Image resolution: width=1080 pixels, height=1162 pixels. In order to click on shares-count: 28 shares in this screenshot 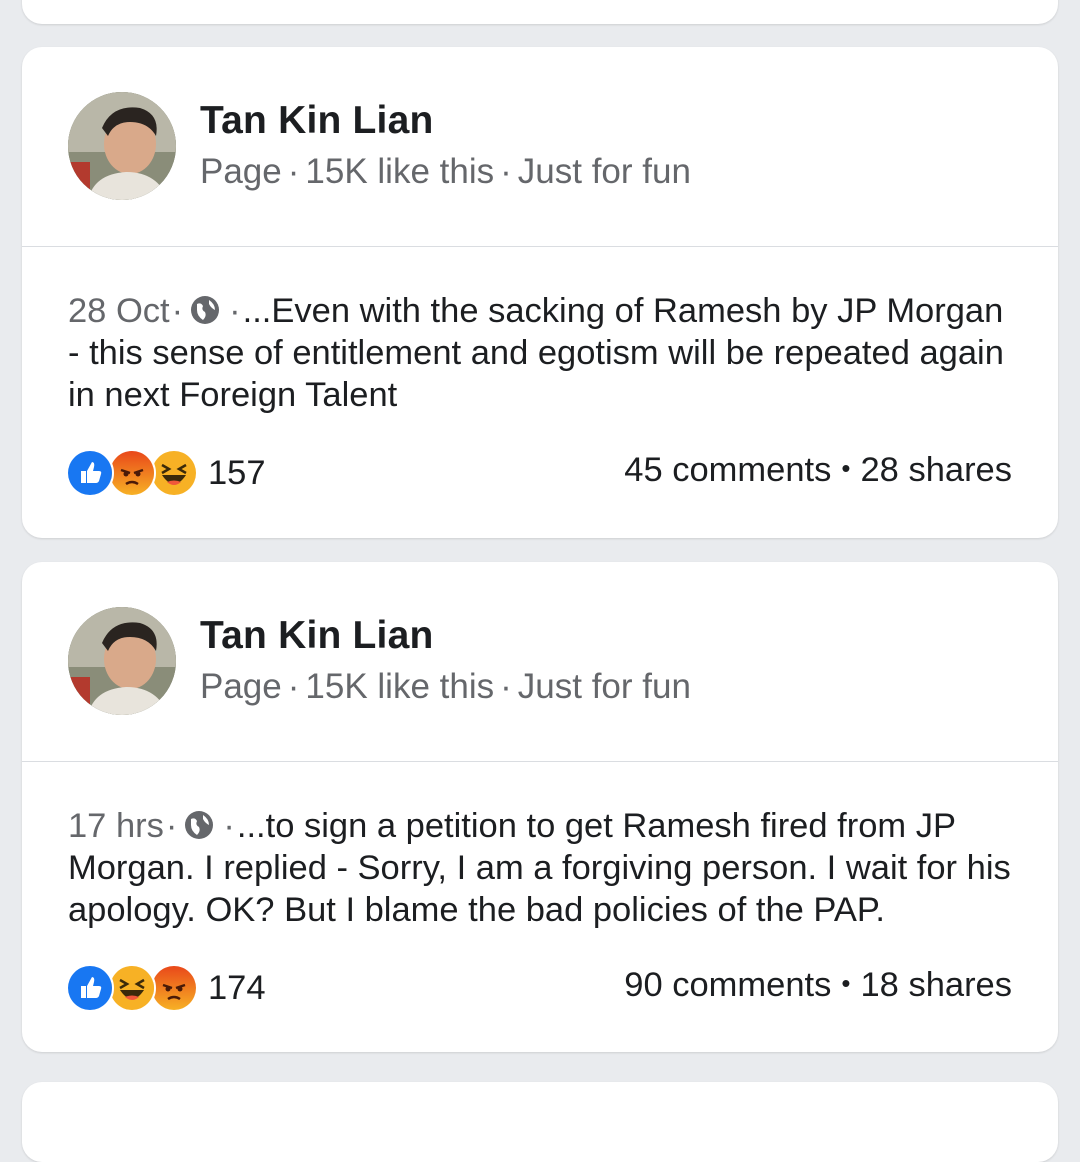, I will do `click(936, 470)`.